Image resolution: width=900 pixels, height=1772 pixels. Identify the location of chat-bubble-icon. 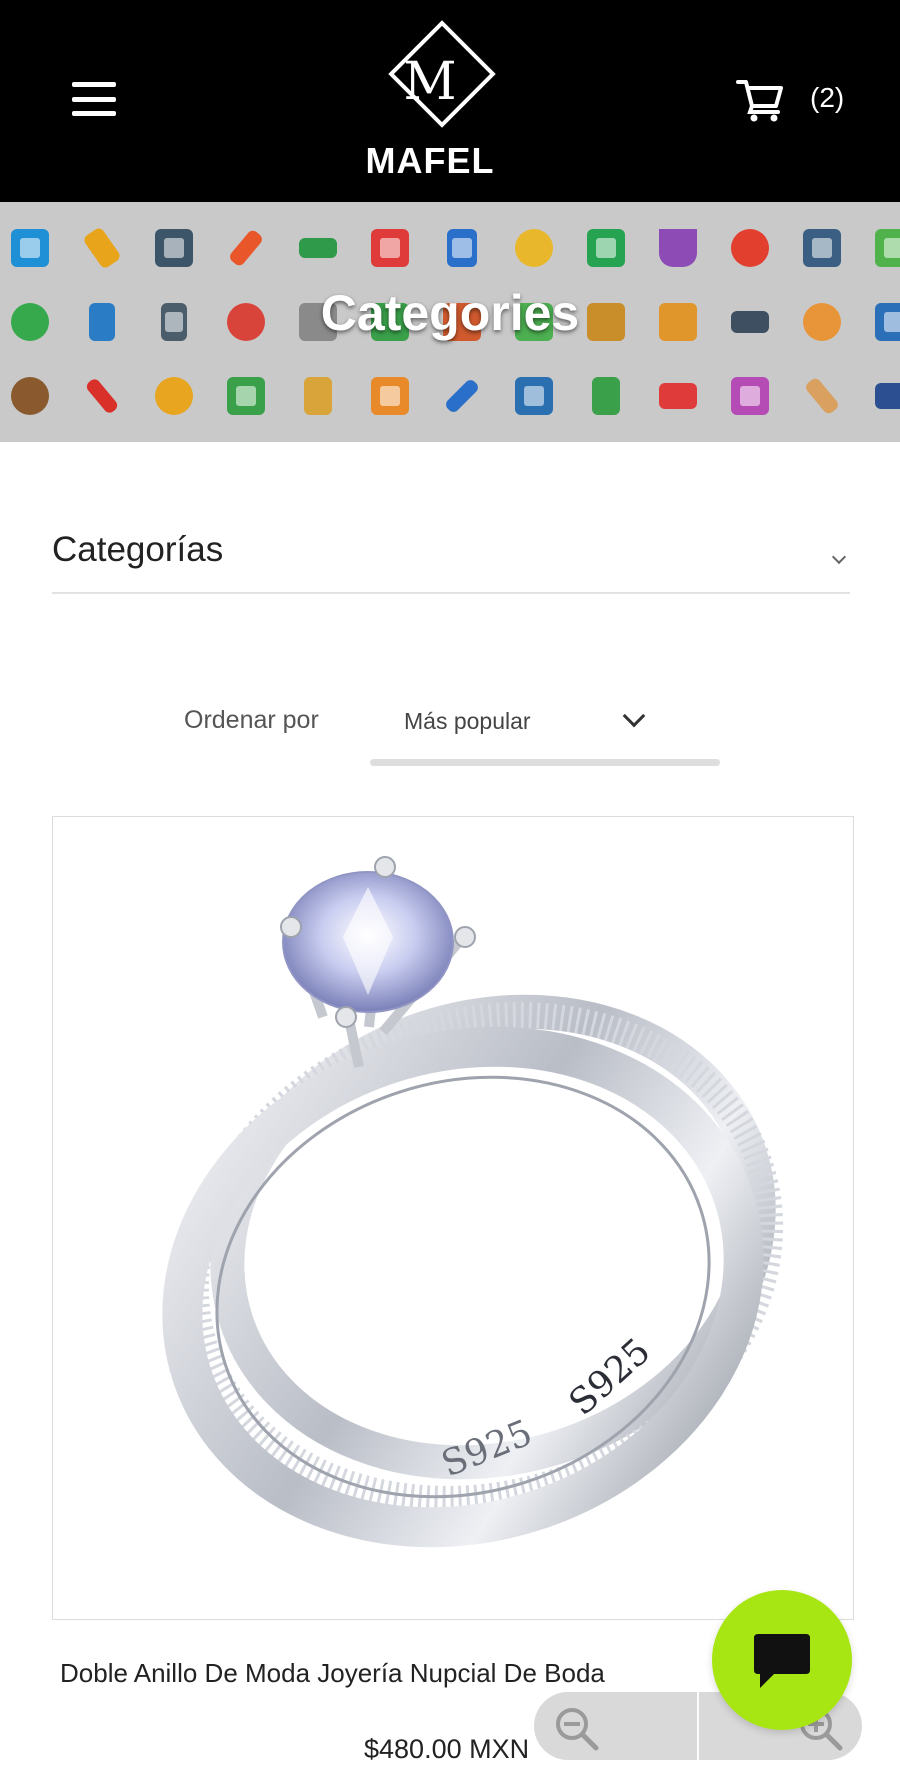
(782, 1661).